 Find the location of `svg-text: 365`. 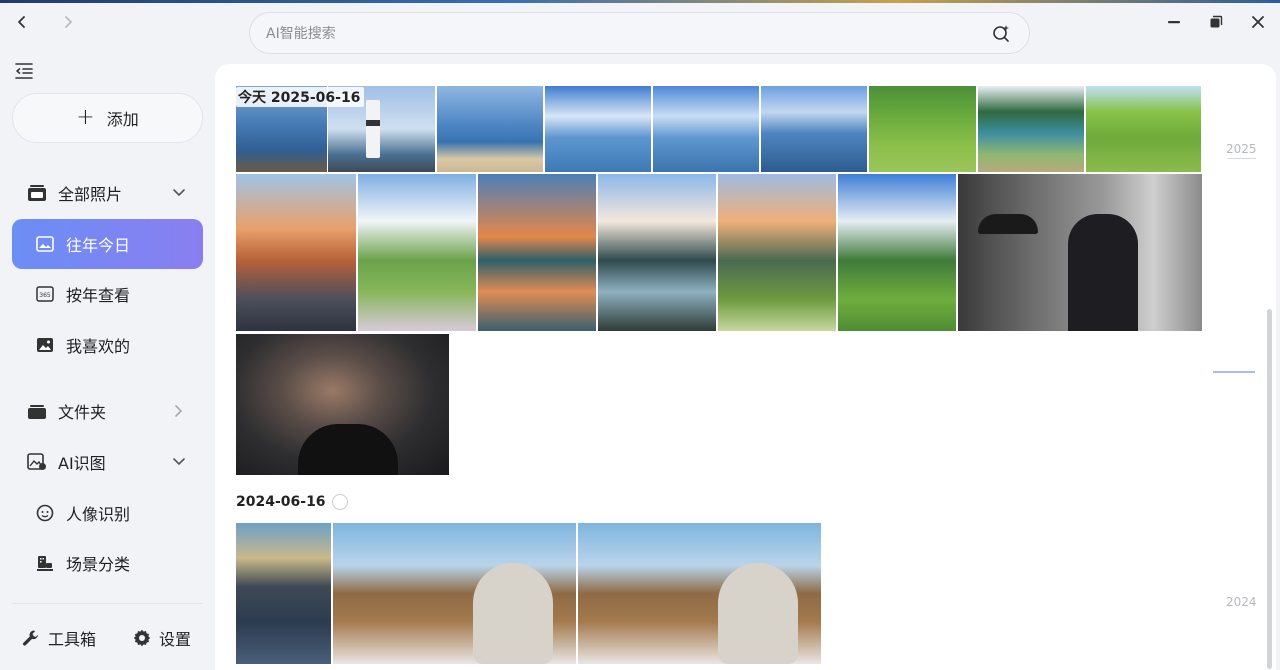

svg-text: 365 is located at coordinates (45, 295).